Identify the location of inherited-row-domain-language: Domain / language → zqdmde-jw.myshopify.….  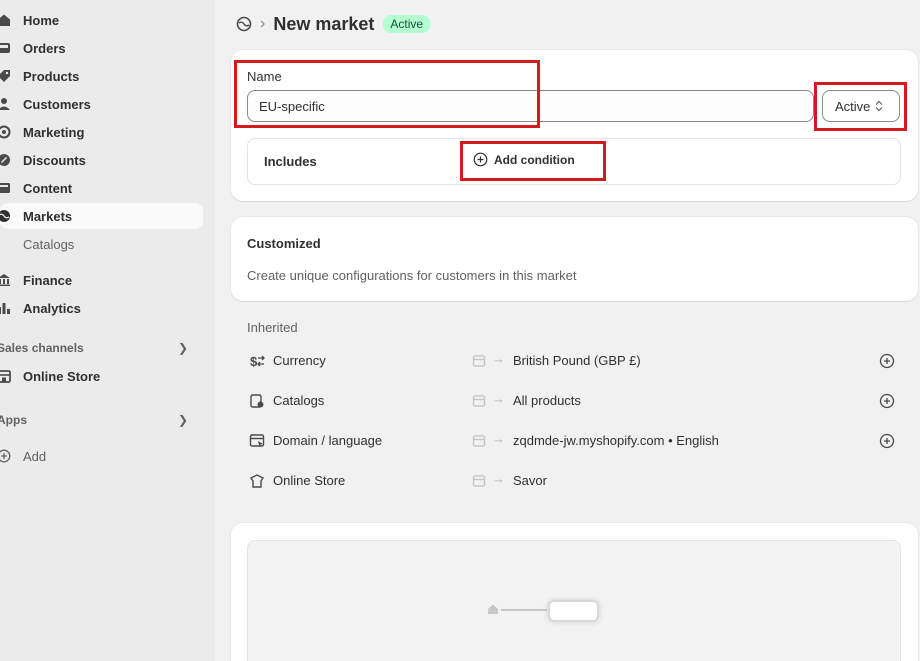
(574, 441).